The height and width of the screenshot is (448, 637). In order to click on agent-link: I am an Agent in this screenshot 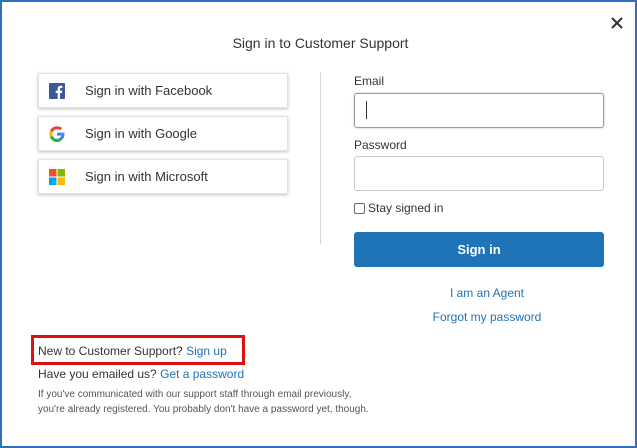, I will do `click(487, 293)`.